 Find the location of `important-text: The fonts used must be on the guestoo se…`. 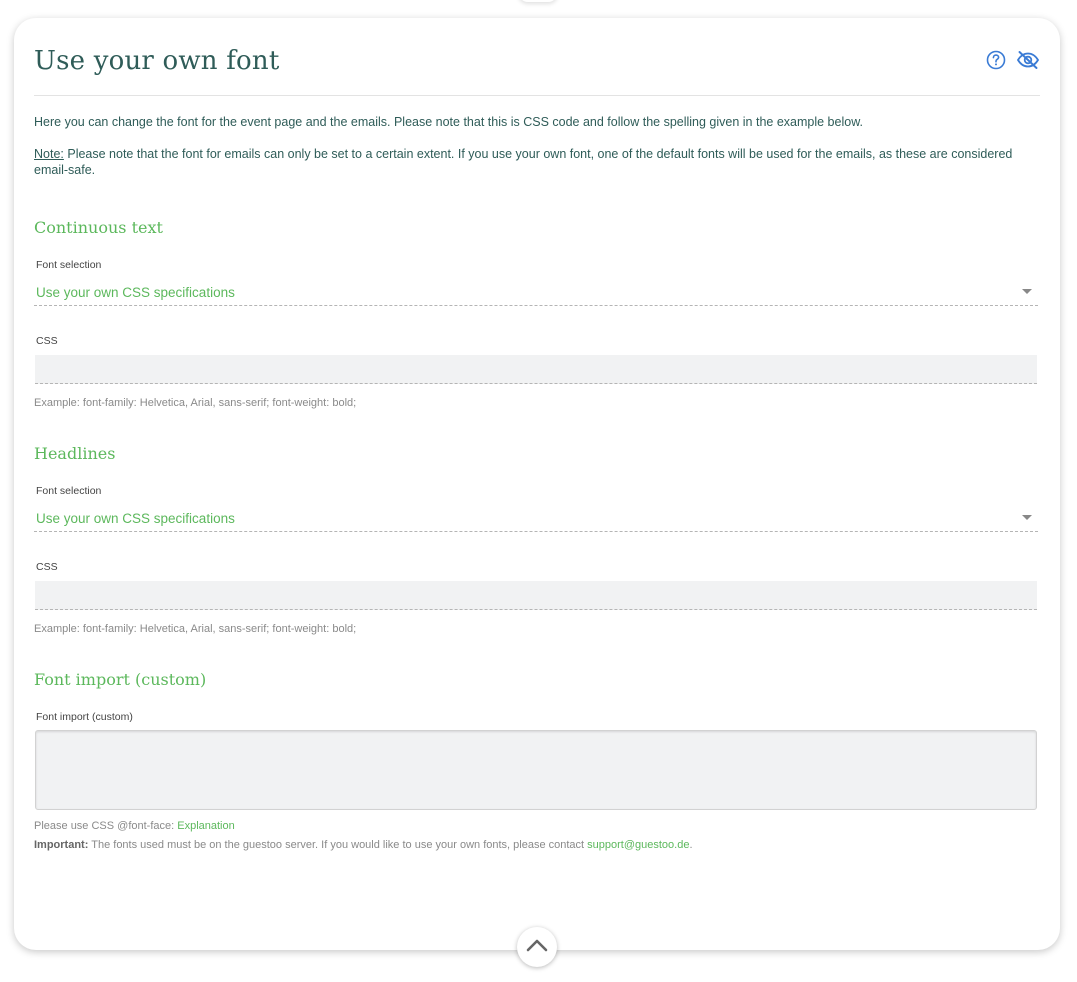

important-text: The fonts used must be on the guestoo se… is located at coordinates (338, 845).